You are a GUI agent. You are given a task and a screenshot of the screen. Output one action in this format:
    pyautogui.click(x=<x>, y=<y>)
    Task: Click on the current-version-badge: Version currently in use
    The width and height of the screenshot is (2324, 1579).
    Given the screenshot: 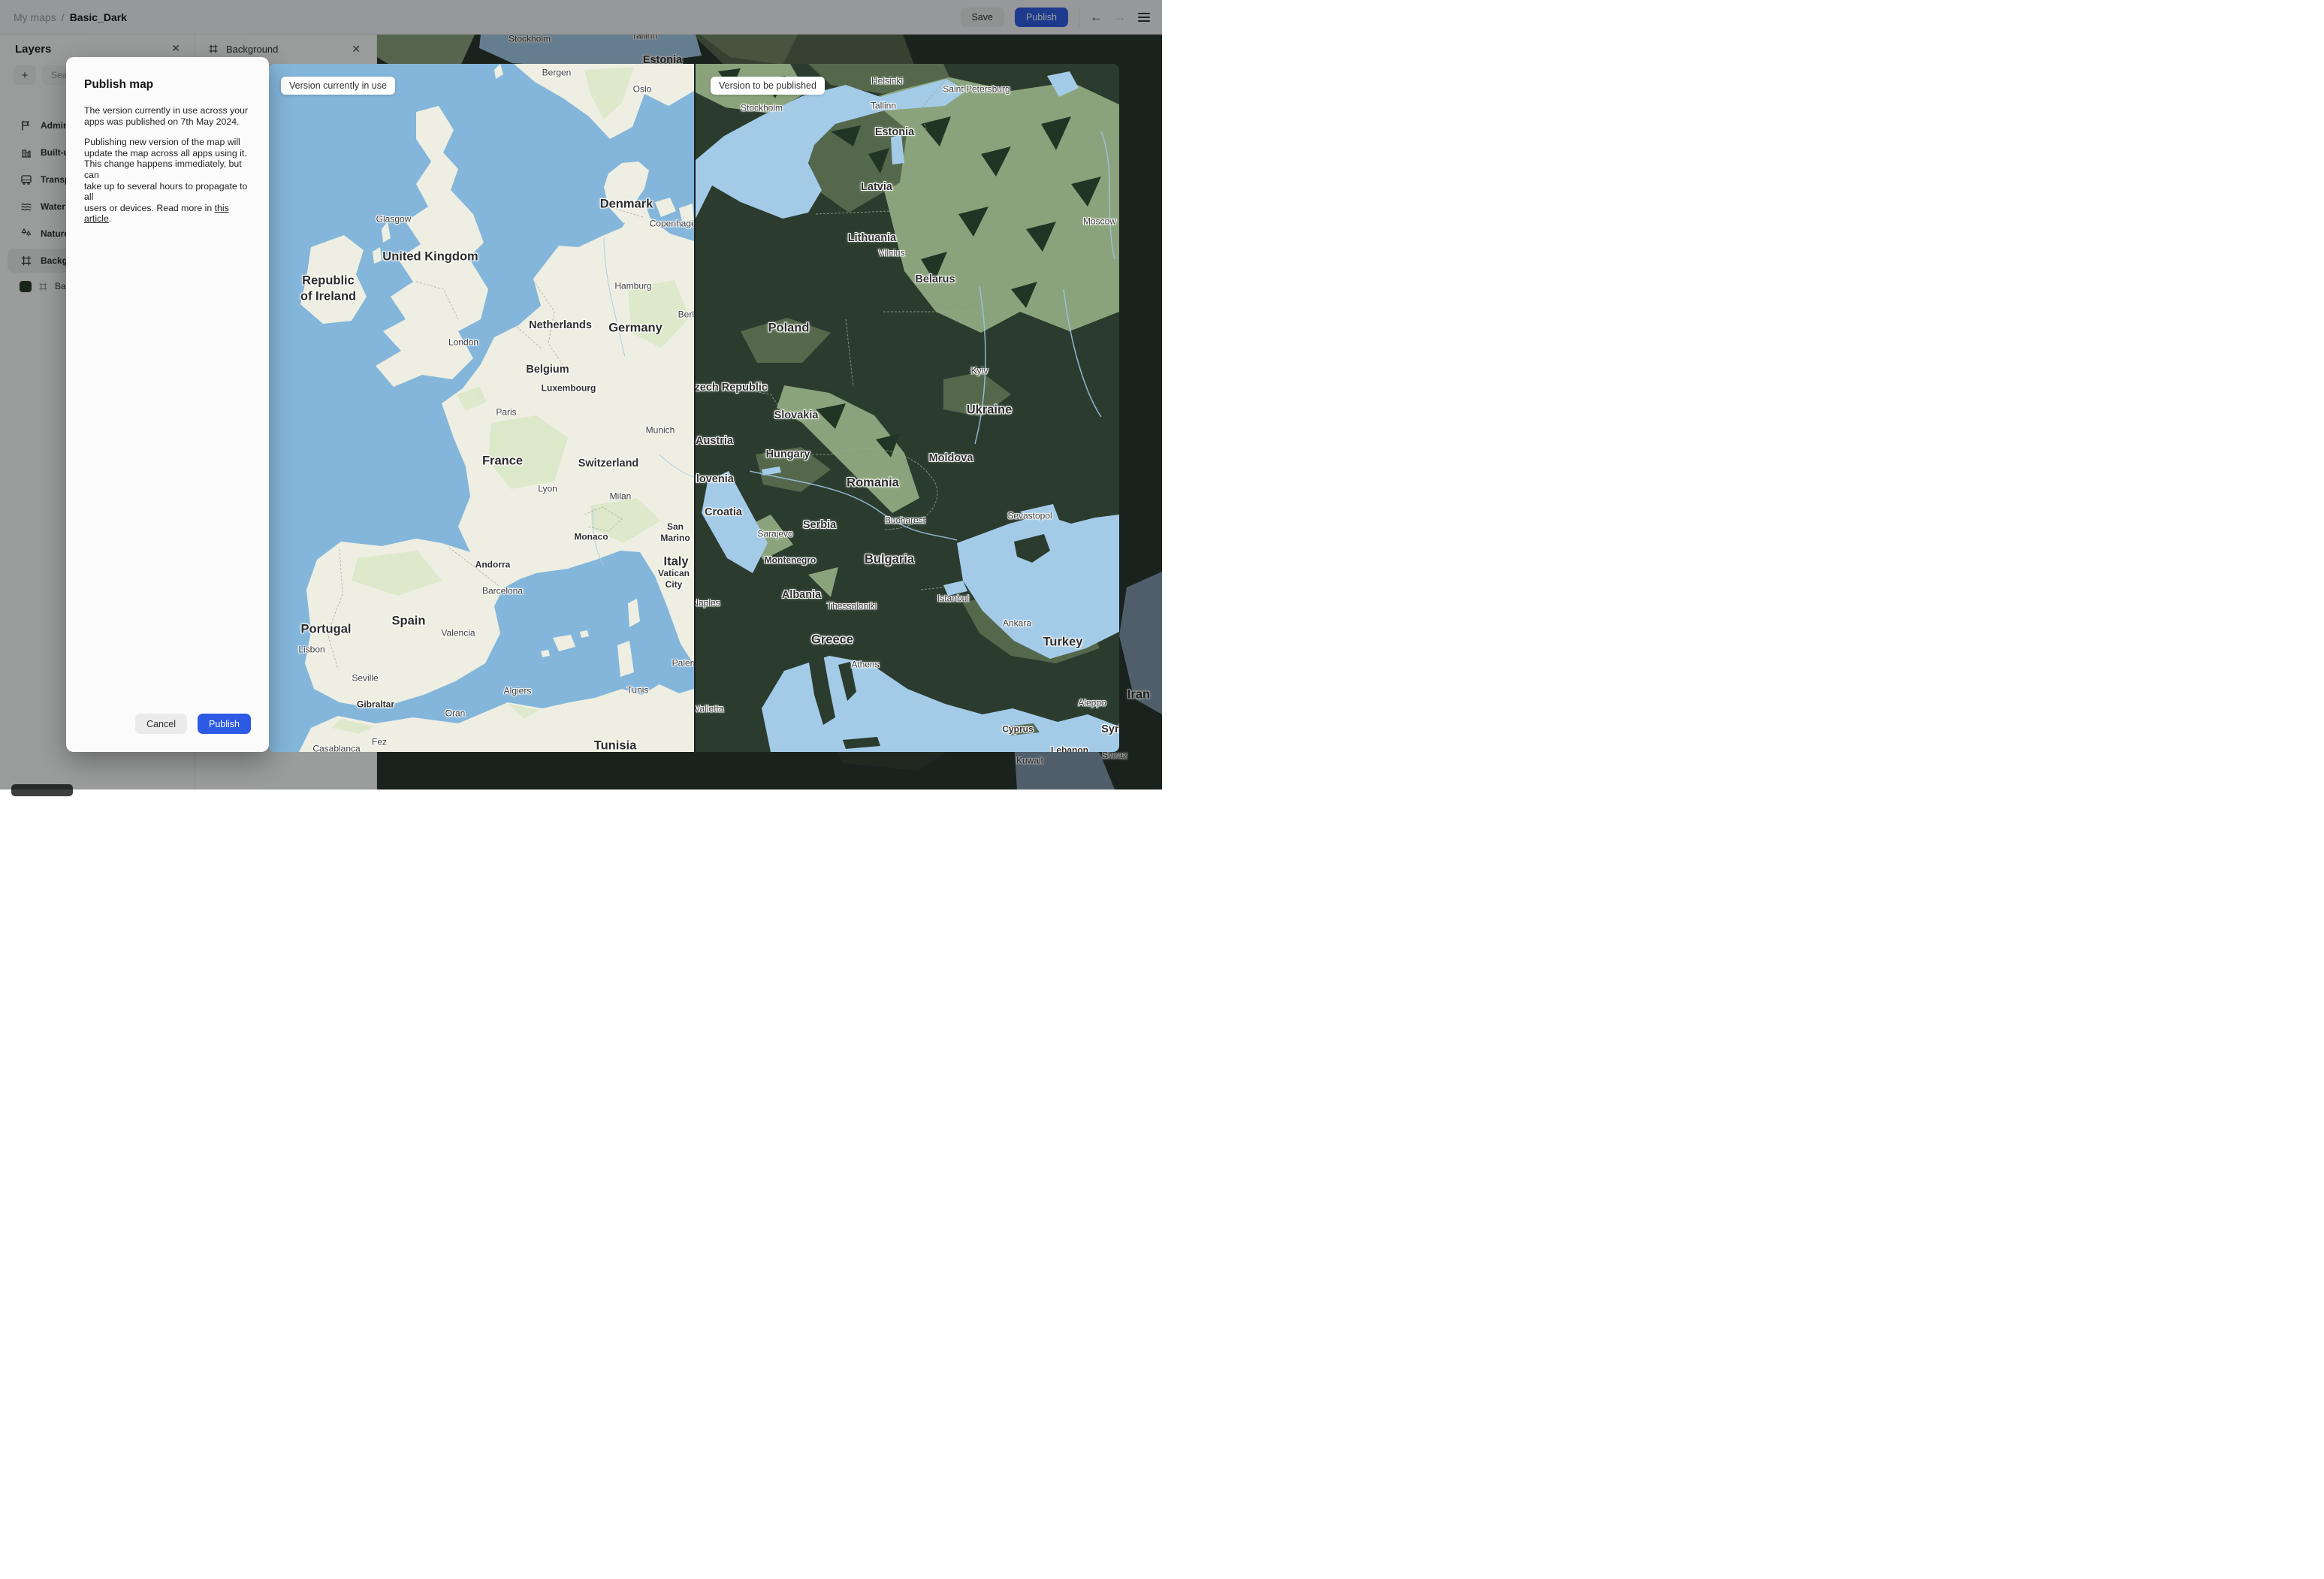 What is the action you would take?
    pyautogui.click(x=338, y=86)
    